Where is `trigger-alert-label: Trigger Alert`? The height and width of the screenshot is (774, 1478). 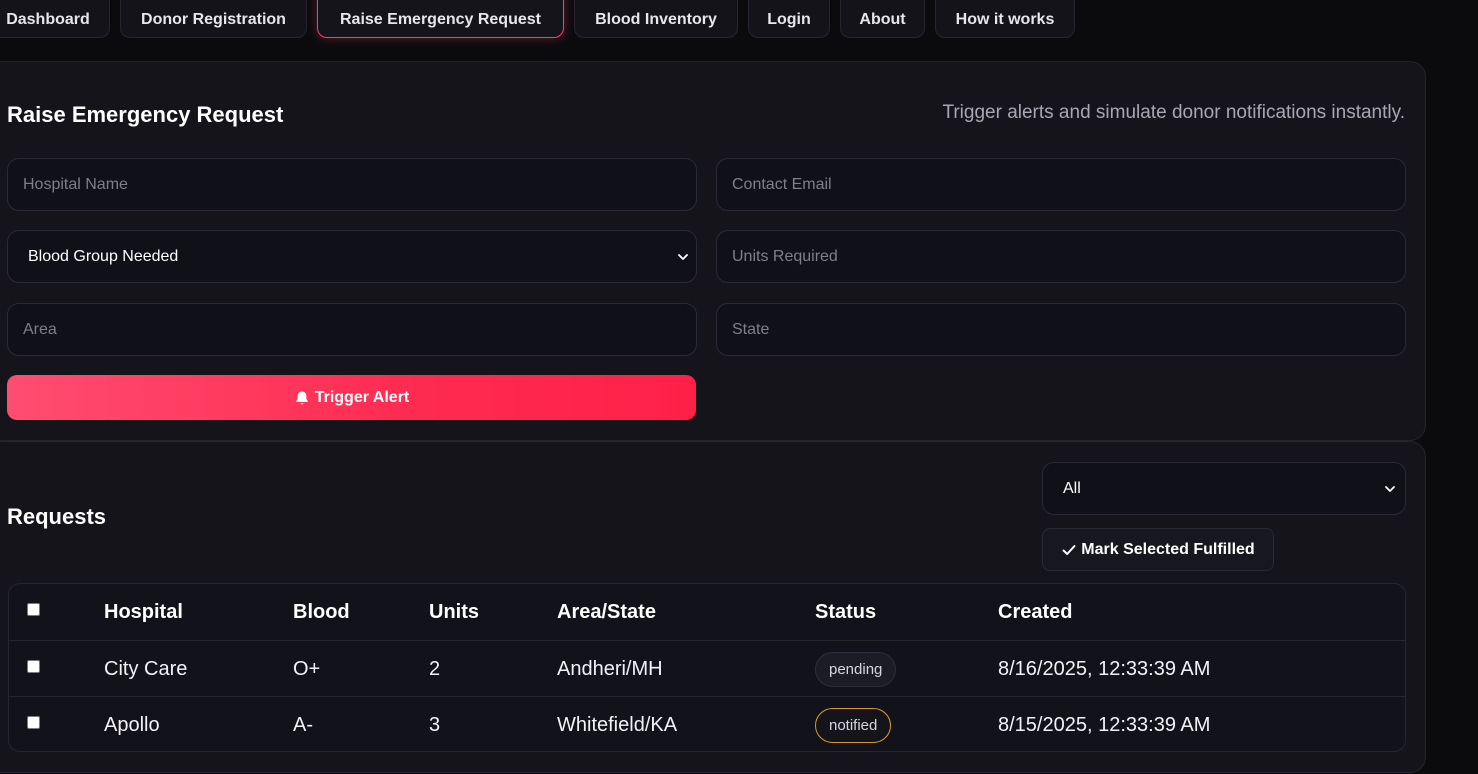 trigger-alert-label: Trigger Alert is located at coordinates (362, 397).